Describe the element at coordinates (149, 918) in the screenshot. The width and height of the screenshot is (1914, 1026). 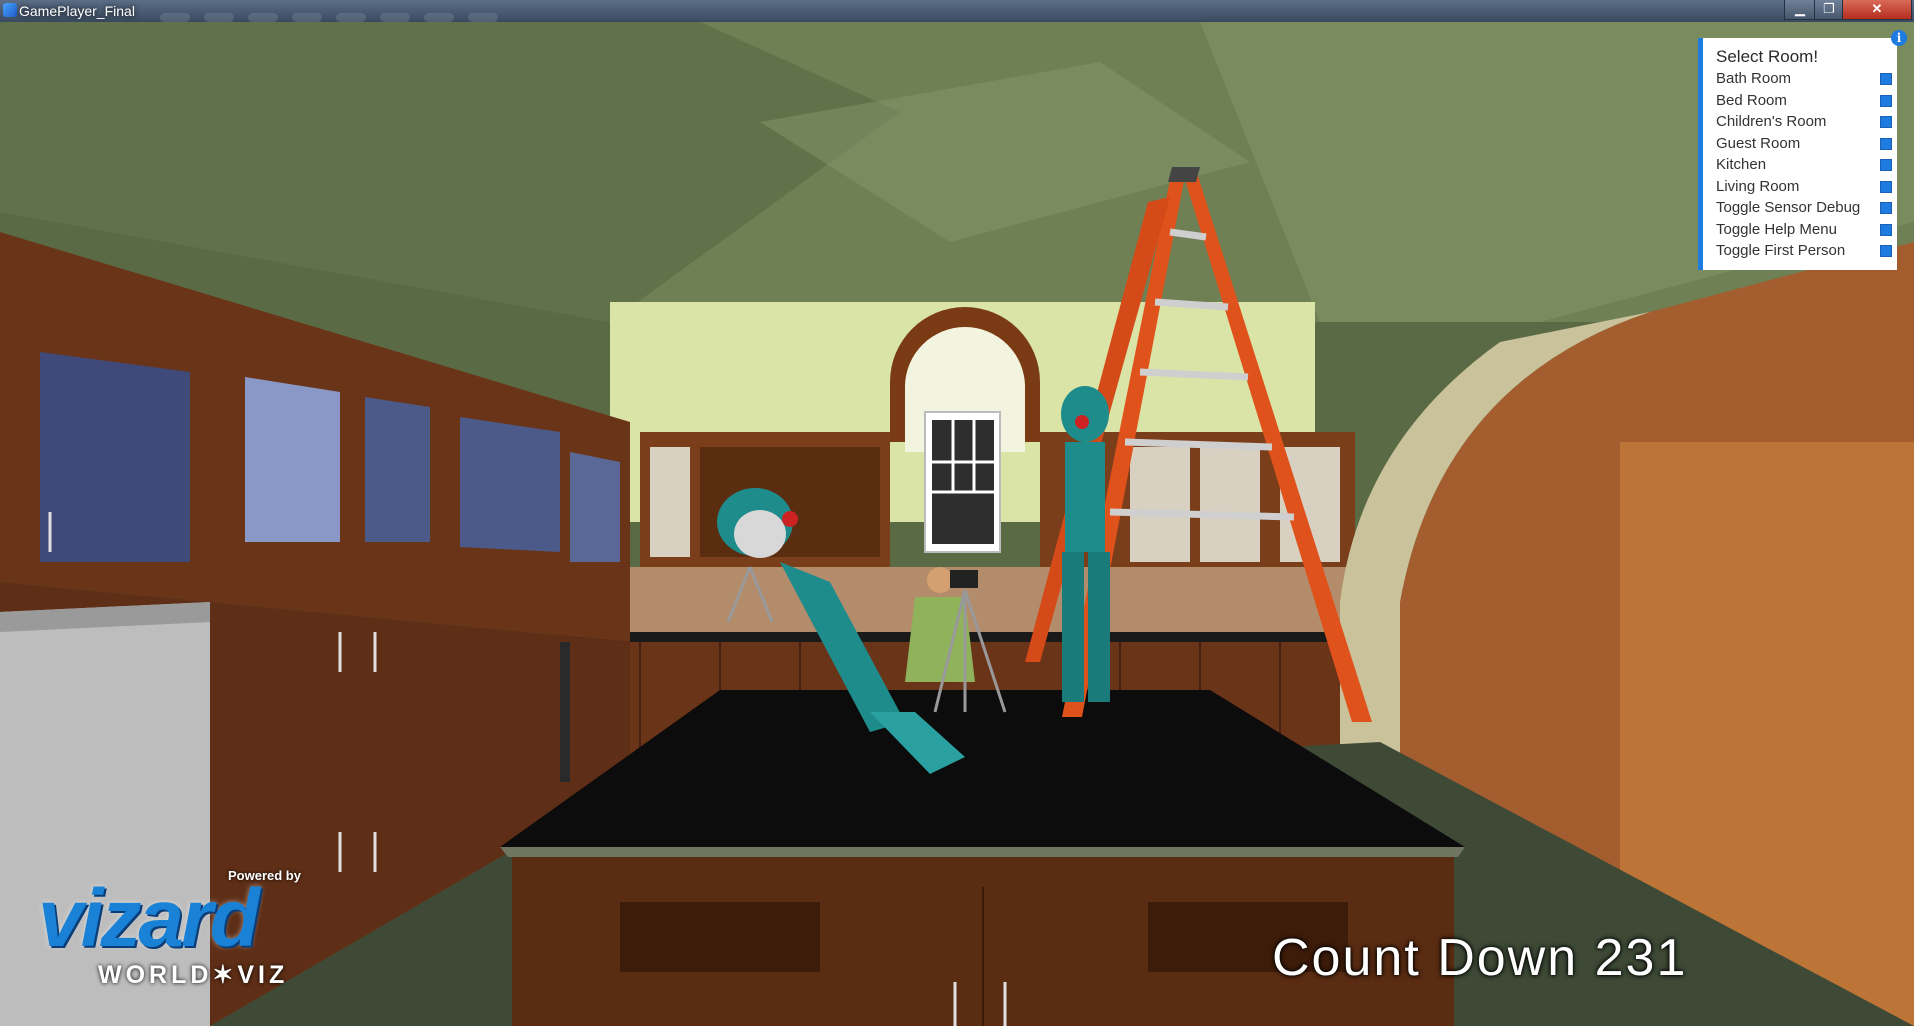
I see `logo-wordmark: vizard` at that location.